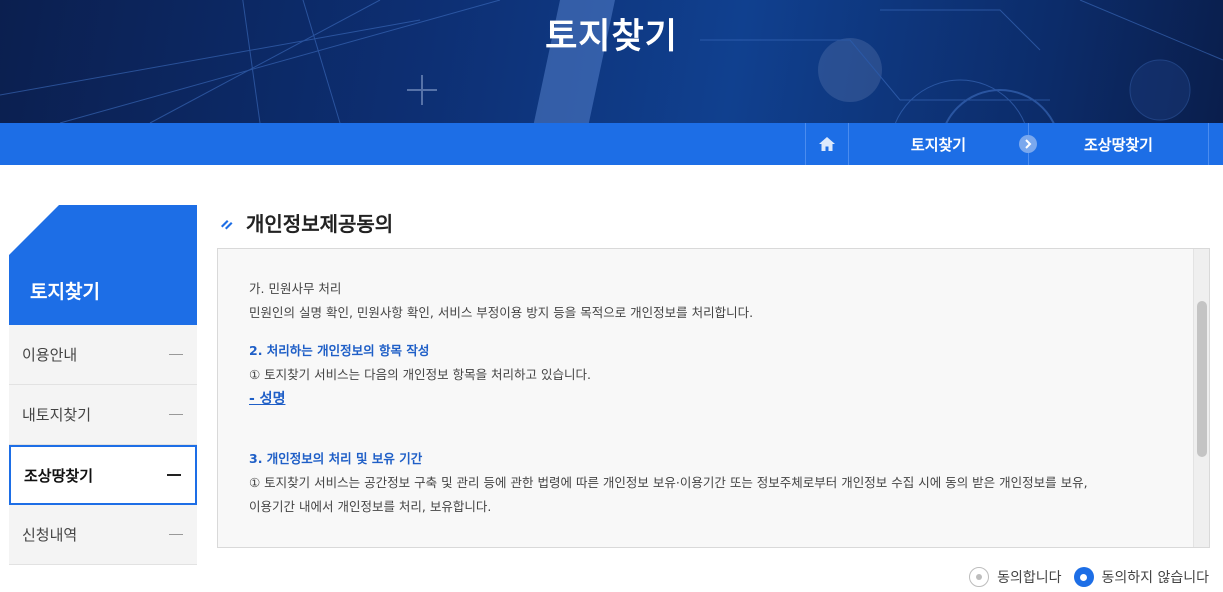 Image resolution: width=1223 pixels, height=592 pixels. I want to click on section-title-row: 개인정보제공동의, so click(305, 222).